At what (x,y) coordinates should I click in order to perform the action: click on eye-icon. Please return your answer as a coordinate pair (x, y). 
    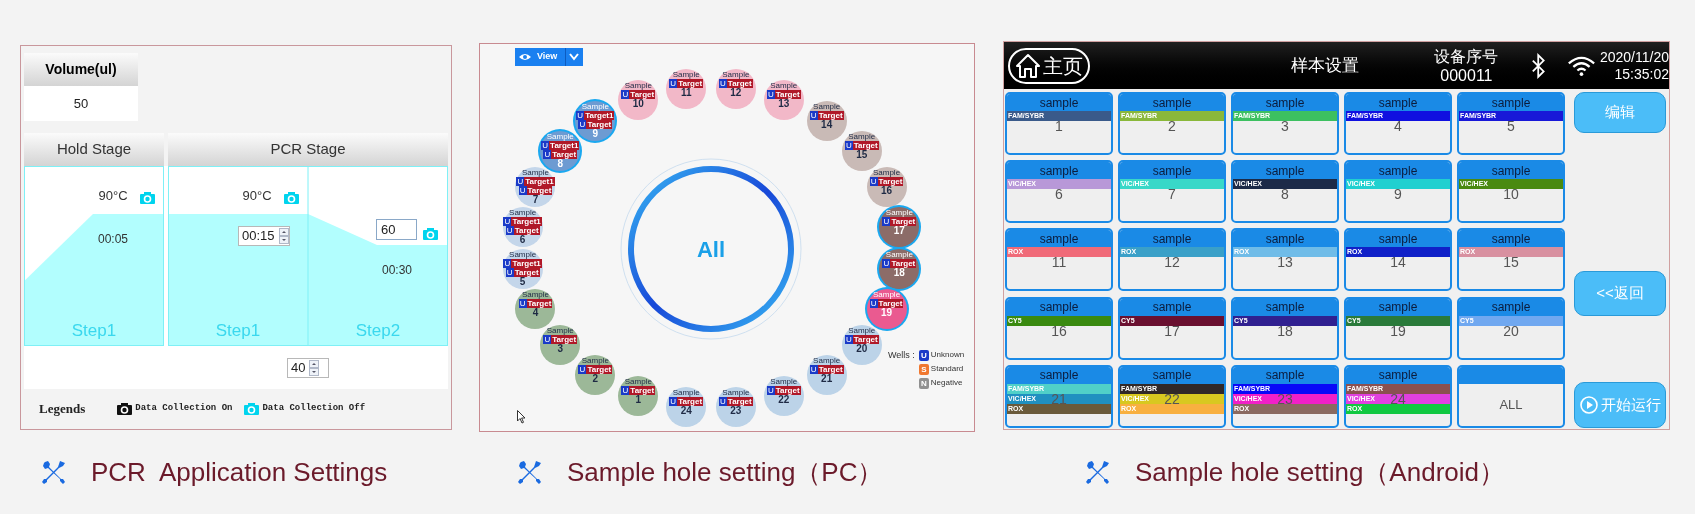
    Looking at the image, I should click on (525, 57).